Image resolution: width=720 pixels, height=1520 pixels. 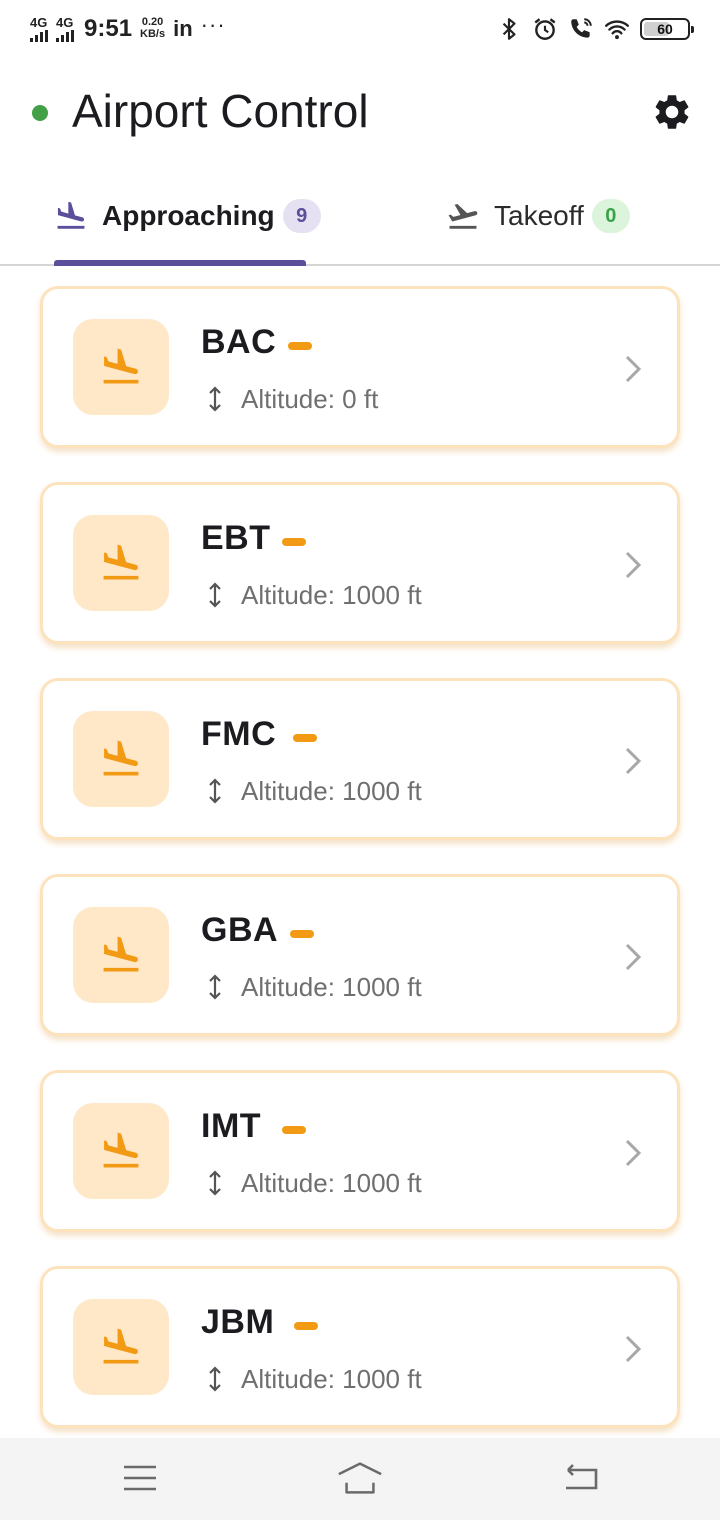 I want to click on tab-approaching-label: Approaching, so click(x=188, y=215).